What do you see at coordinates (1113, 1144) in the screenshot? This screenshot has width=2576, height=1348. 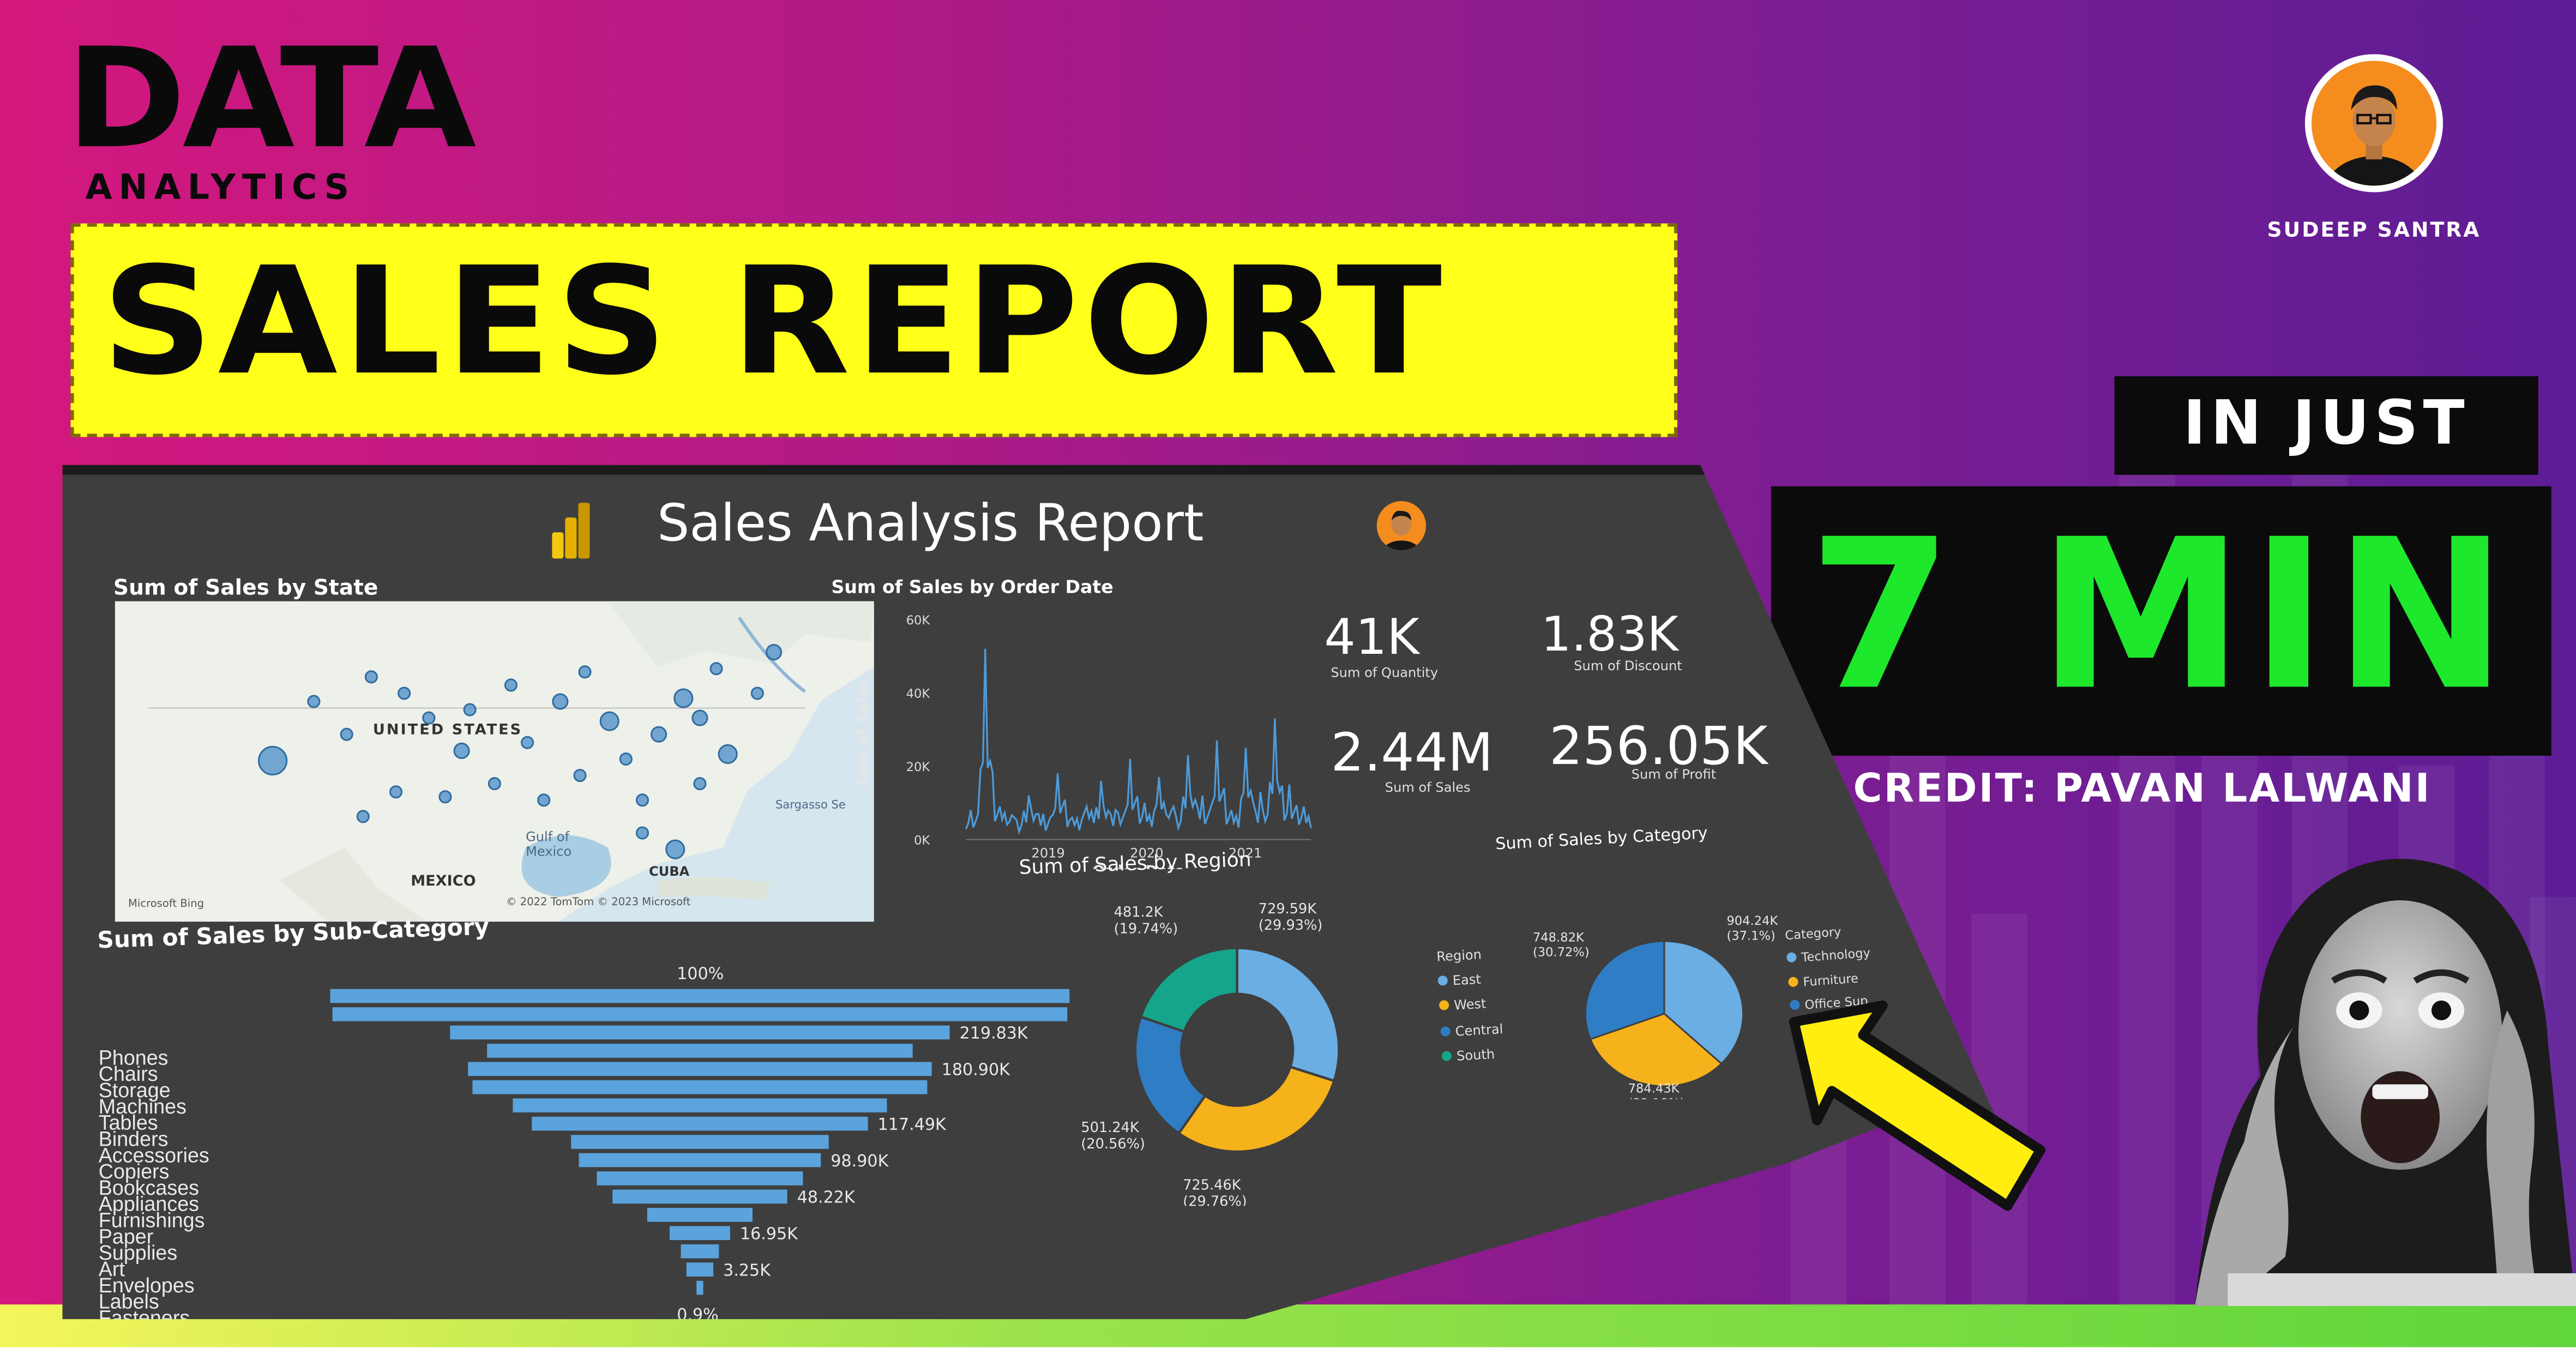 I see `donut-percent-label: (20.56%)` at bounding box center [1113, 1144].